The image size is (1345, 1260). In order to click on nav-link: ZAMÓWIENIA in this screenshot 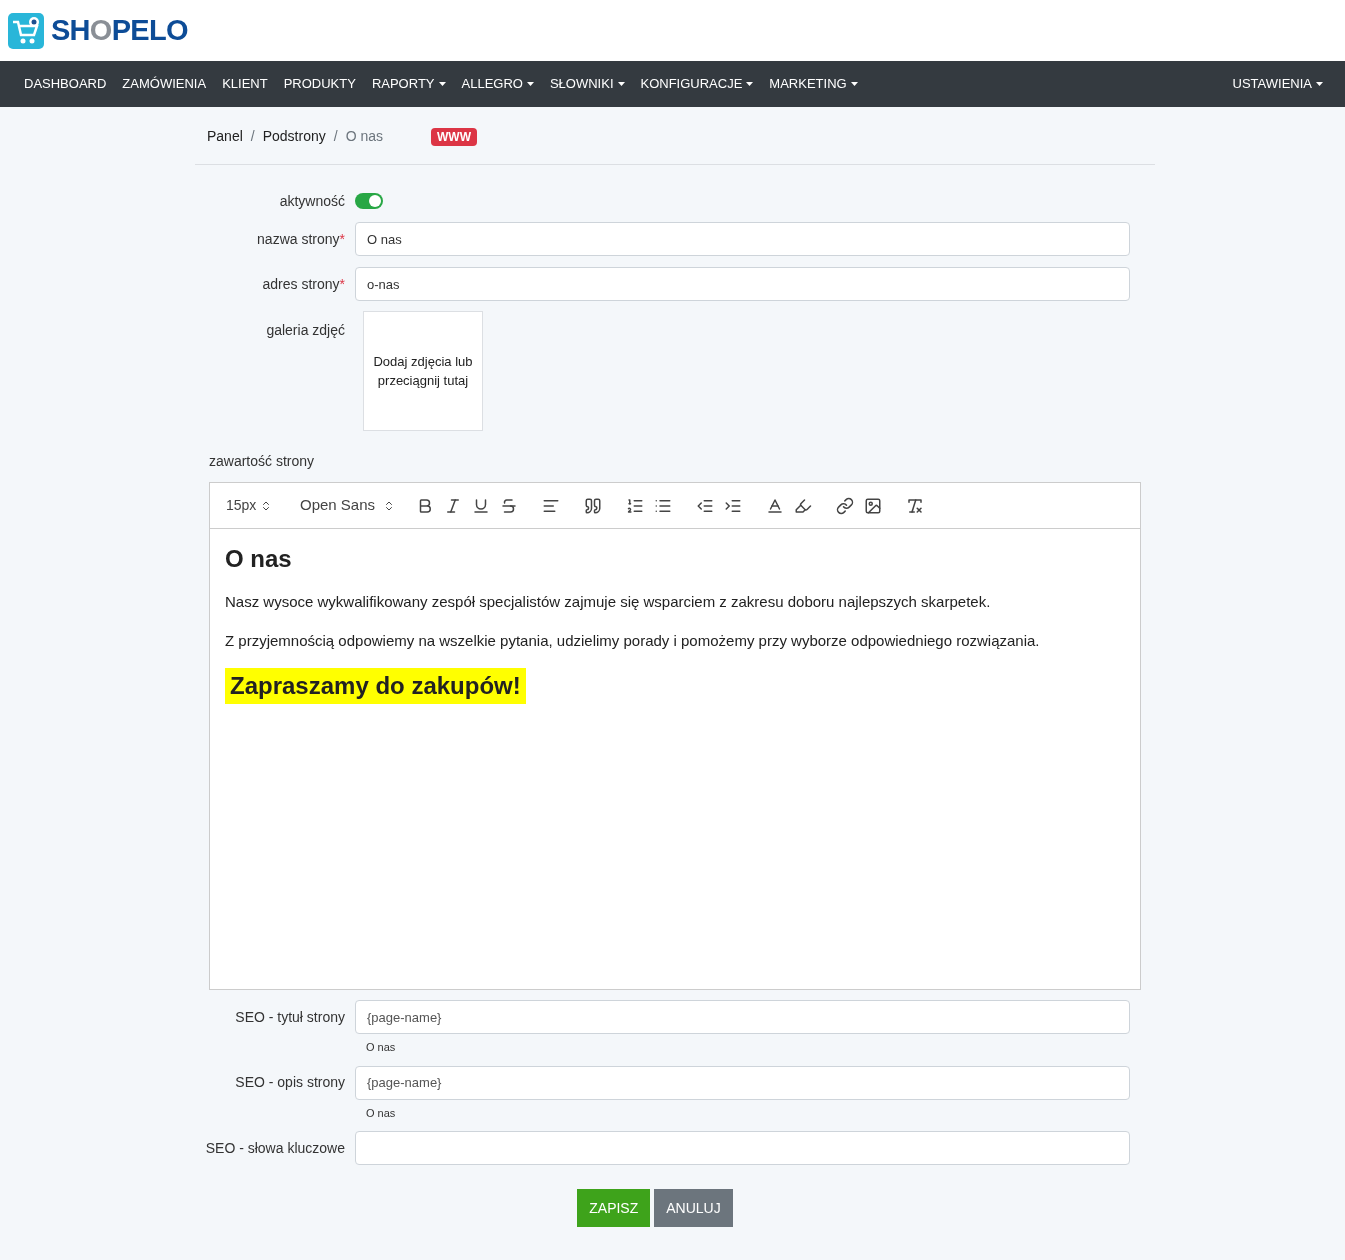, I will do `click(164, 84)`.